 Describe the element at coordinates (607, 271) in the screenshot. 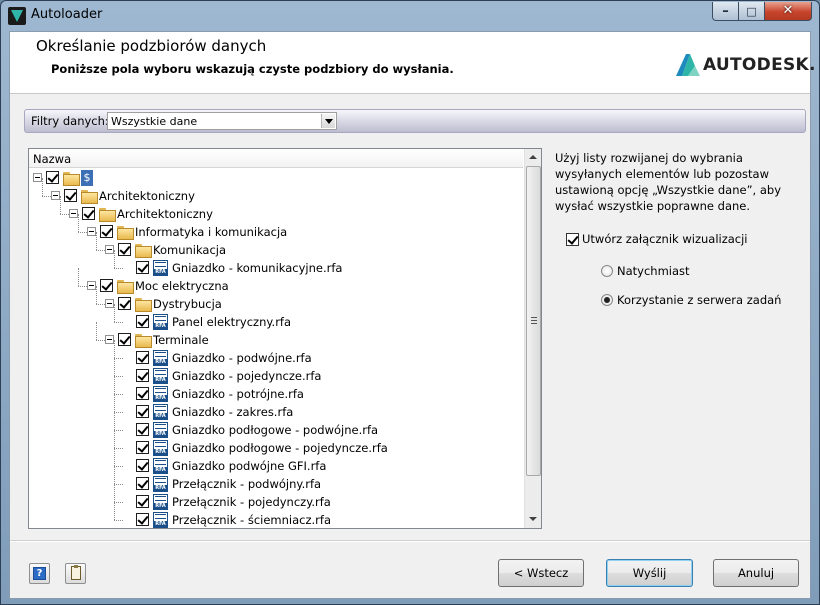

I see `radio-off-icon` at that location.